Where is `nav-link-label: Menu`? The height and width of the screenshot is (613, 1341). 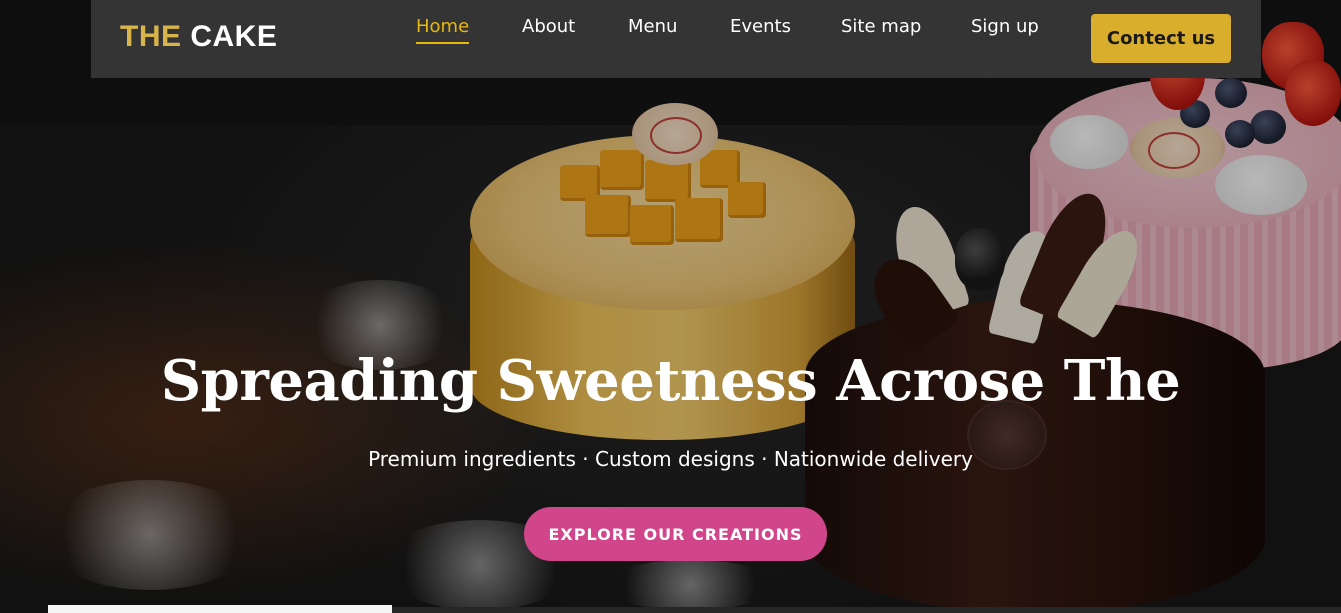 nav-link-label: Menu is located at coordinates (653, 26).